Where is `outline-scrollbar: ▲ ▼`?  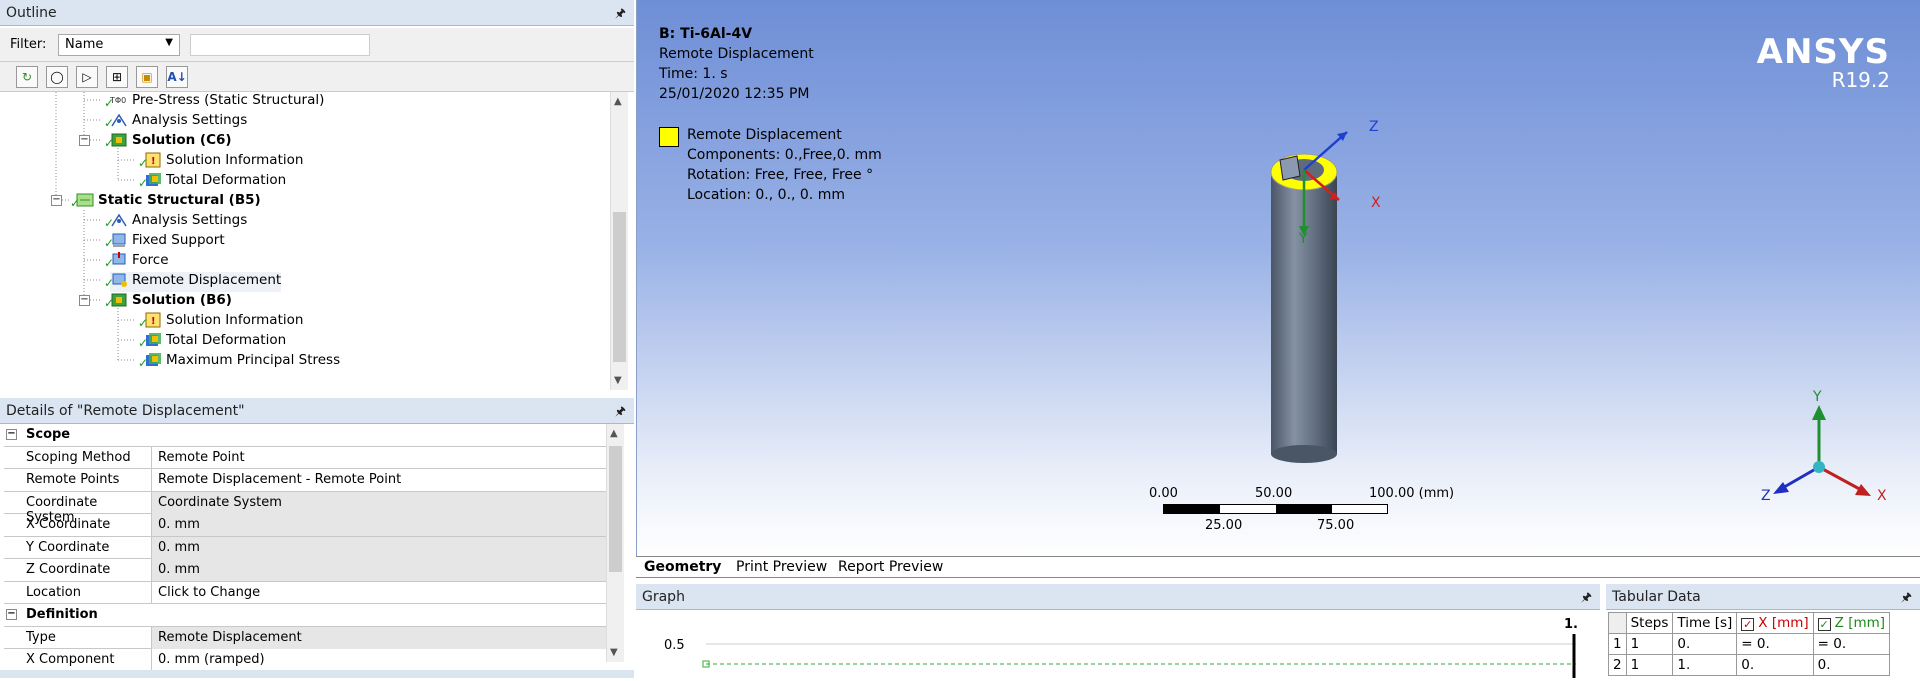 outline-scrollbar: ▲ ▼ is located at coordinates (619, 241).